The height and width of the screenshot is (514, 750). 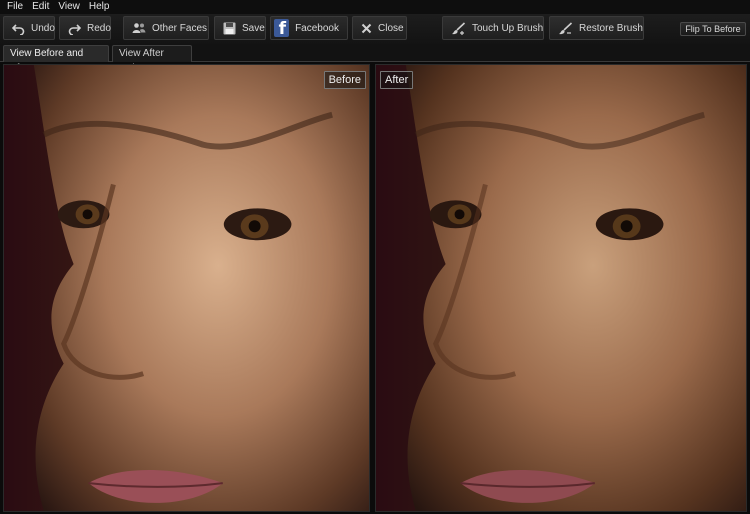 What do you see at coordinates (56, 59) in the screenshot?
I see `tab-view-before-and-after: View Before and After` at bounding box center [56, 59].